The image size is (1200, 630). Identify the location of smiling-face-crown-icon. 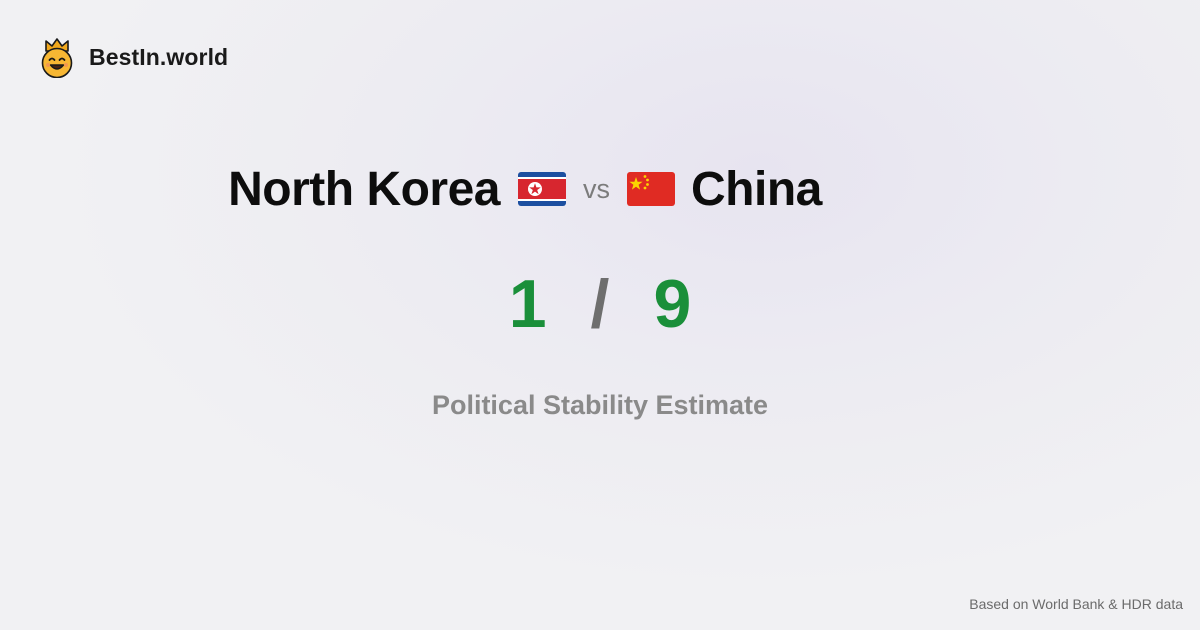
(57, 58).